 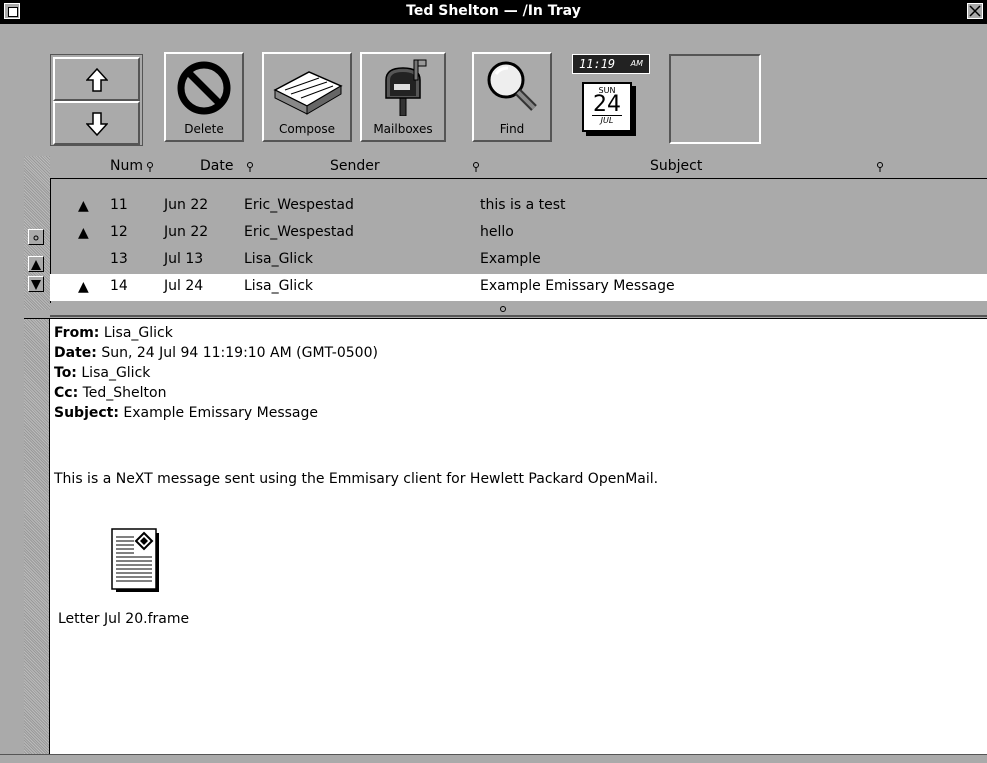 I want to click on scroll-down-icon, so click(x=36, y=285).